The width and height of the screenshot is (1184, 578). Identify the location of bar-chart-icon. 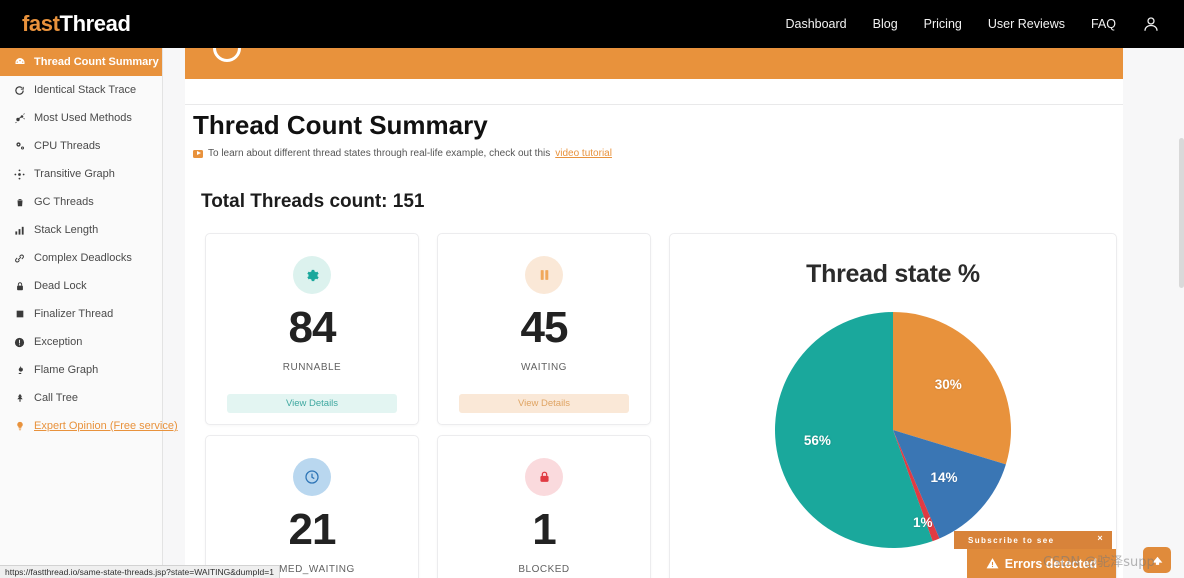
(19, 230).